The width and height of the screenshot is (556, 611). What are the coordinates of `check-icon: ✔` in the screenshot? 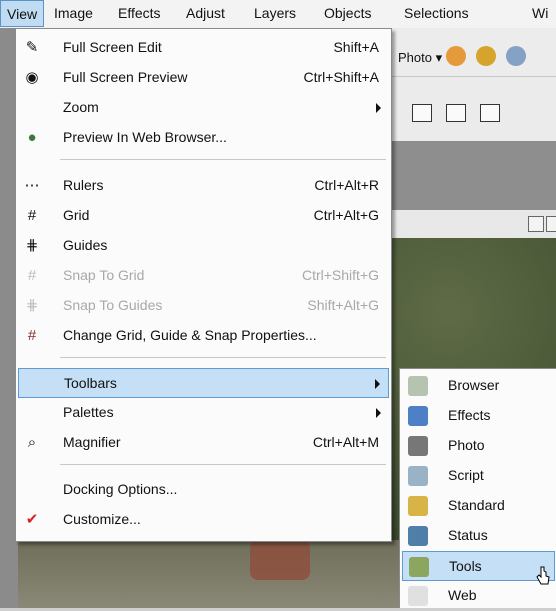 It's located at (32, 519).